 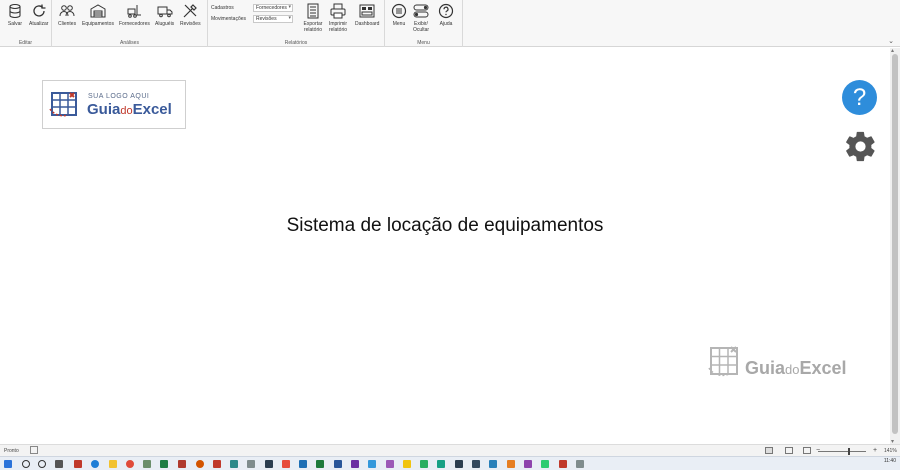 What do you see at coordinates (11, 451) in the screenshot?
I see `status-ready-text: Pronto` at bounding box center [11, 451].